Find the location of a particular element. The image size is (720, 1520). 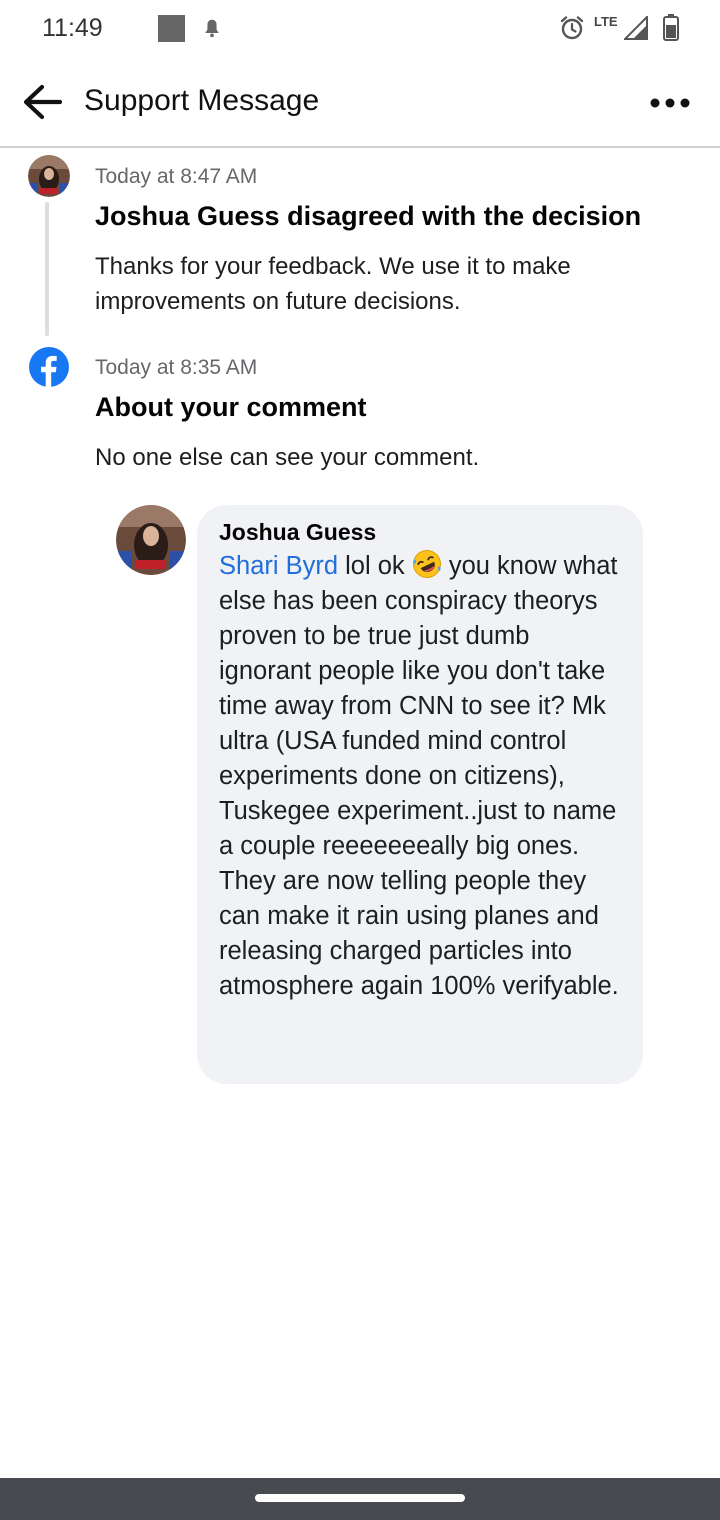

system-navigation-bar is located at coordinates (360, 1499).